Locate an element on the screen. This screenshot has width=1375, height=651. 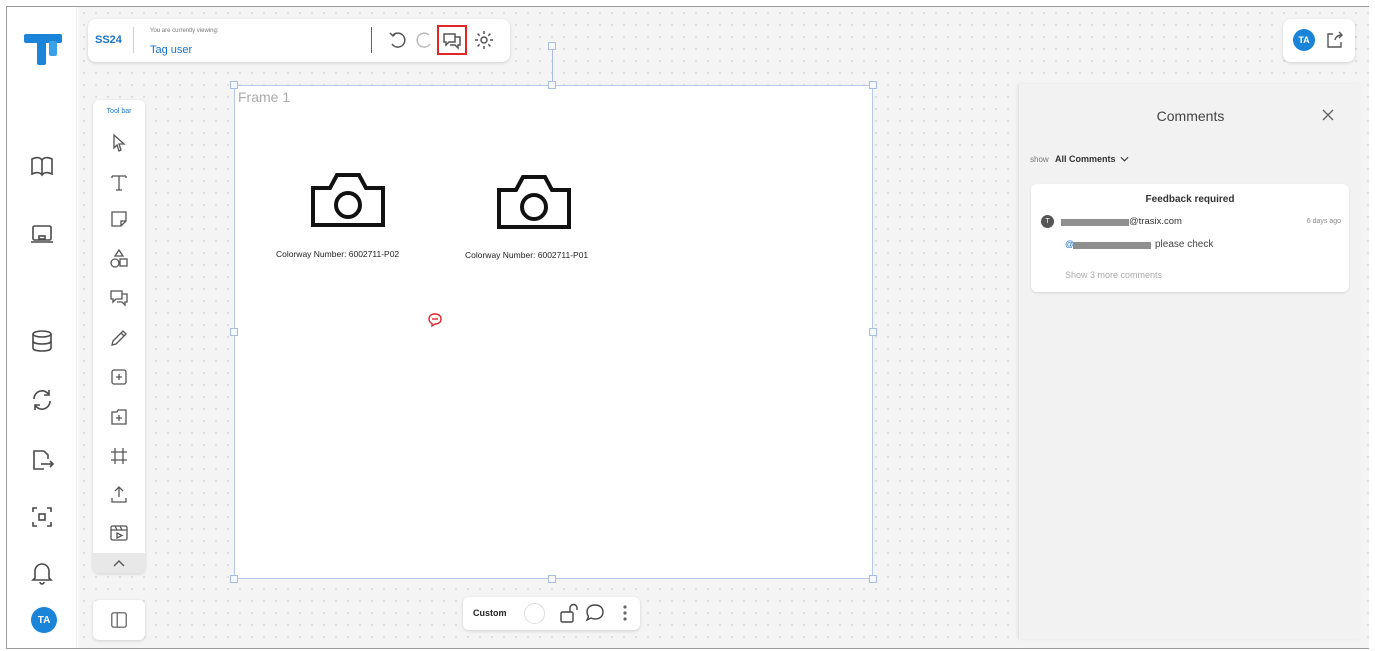
user-avatar: TA is located at coordinates (44, 620).